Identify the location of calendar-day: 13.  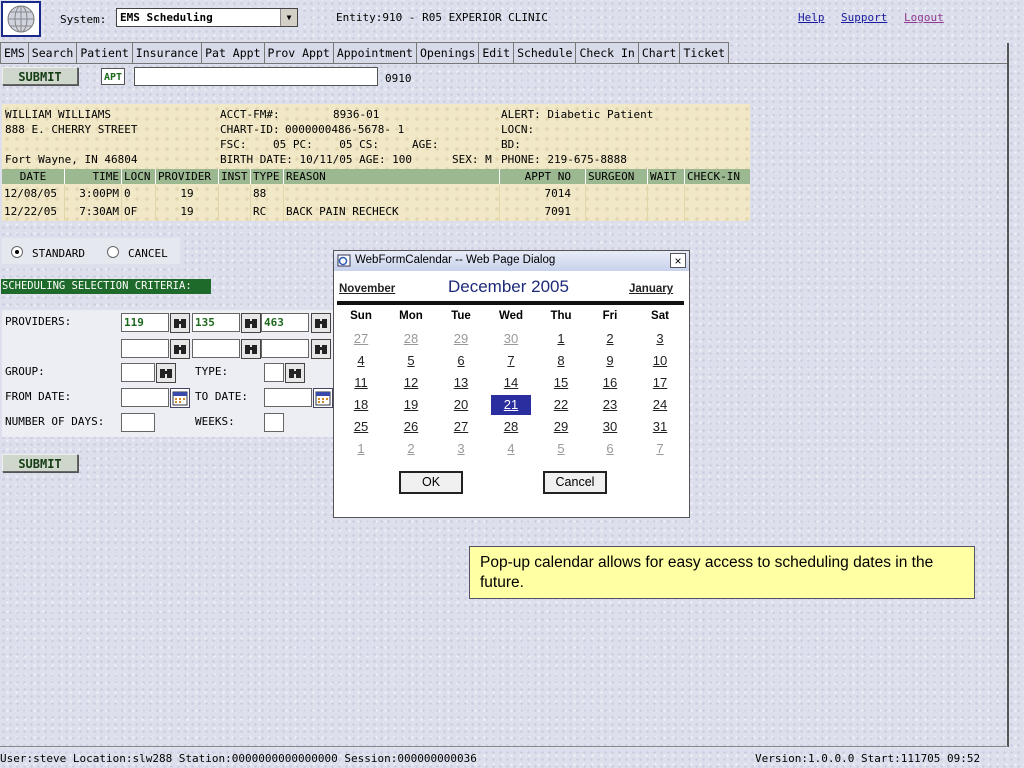
(461, 383).